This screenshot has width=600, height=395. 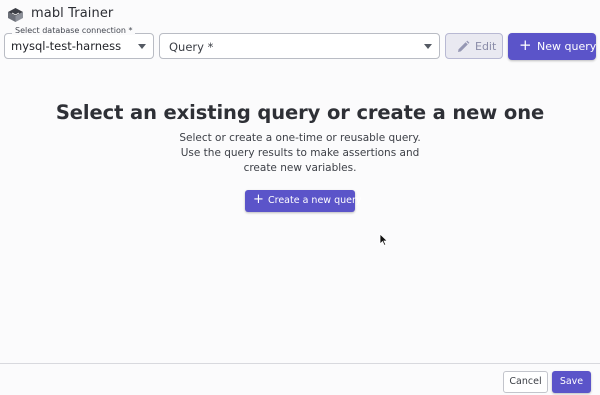 I want to click on database-connection-label: Select database connection *, so click(x=74, y=30).